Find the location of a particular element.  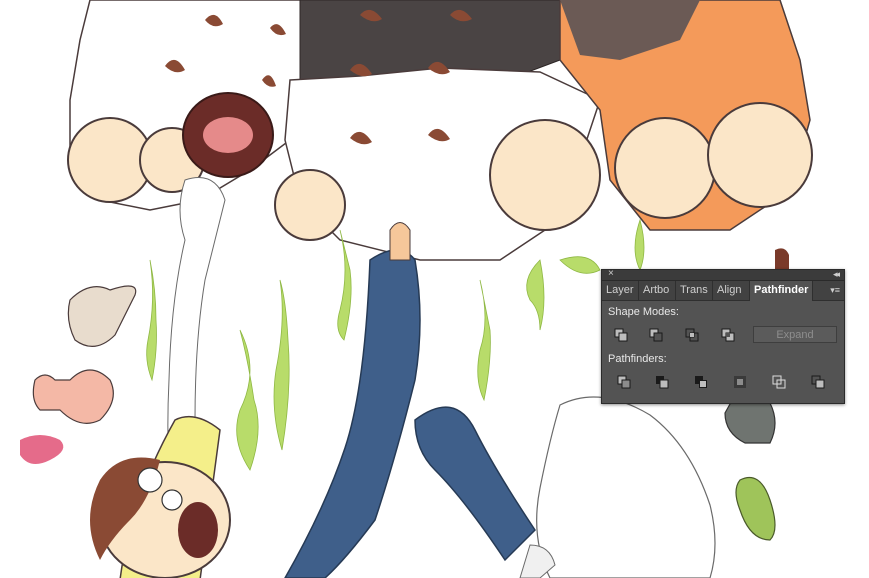

merge-icon is located at coordinates (701, 382).